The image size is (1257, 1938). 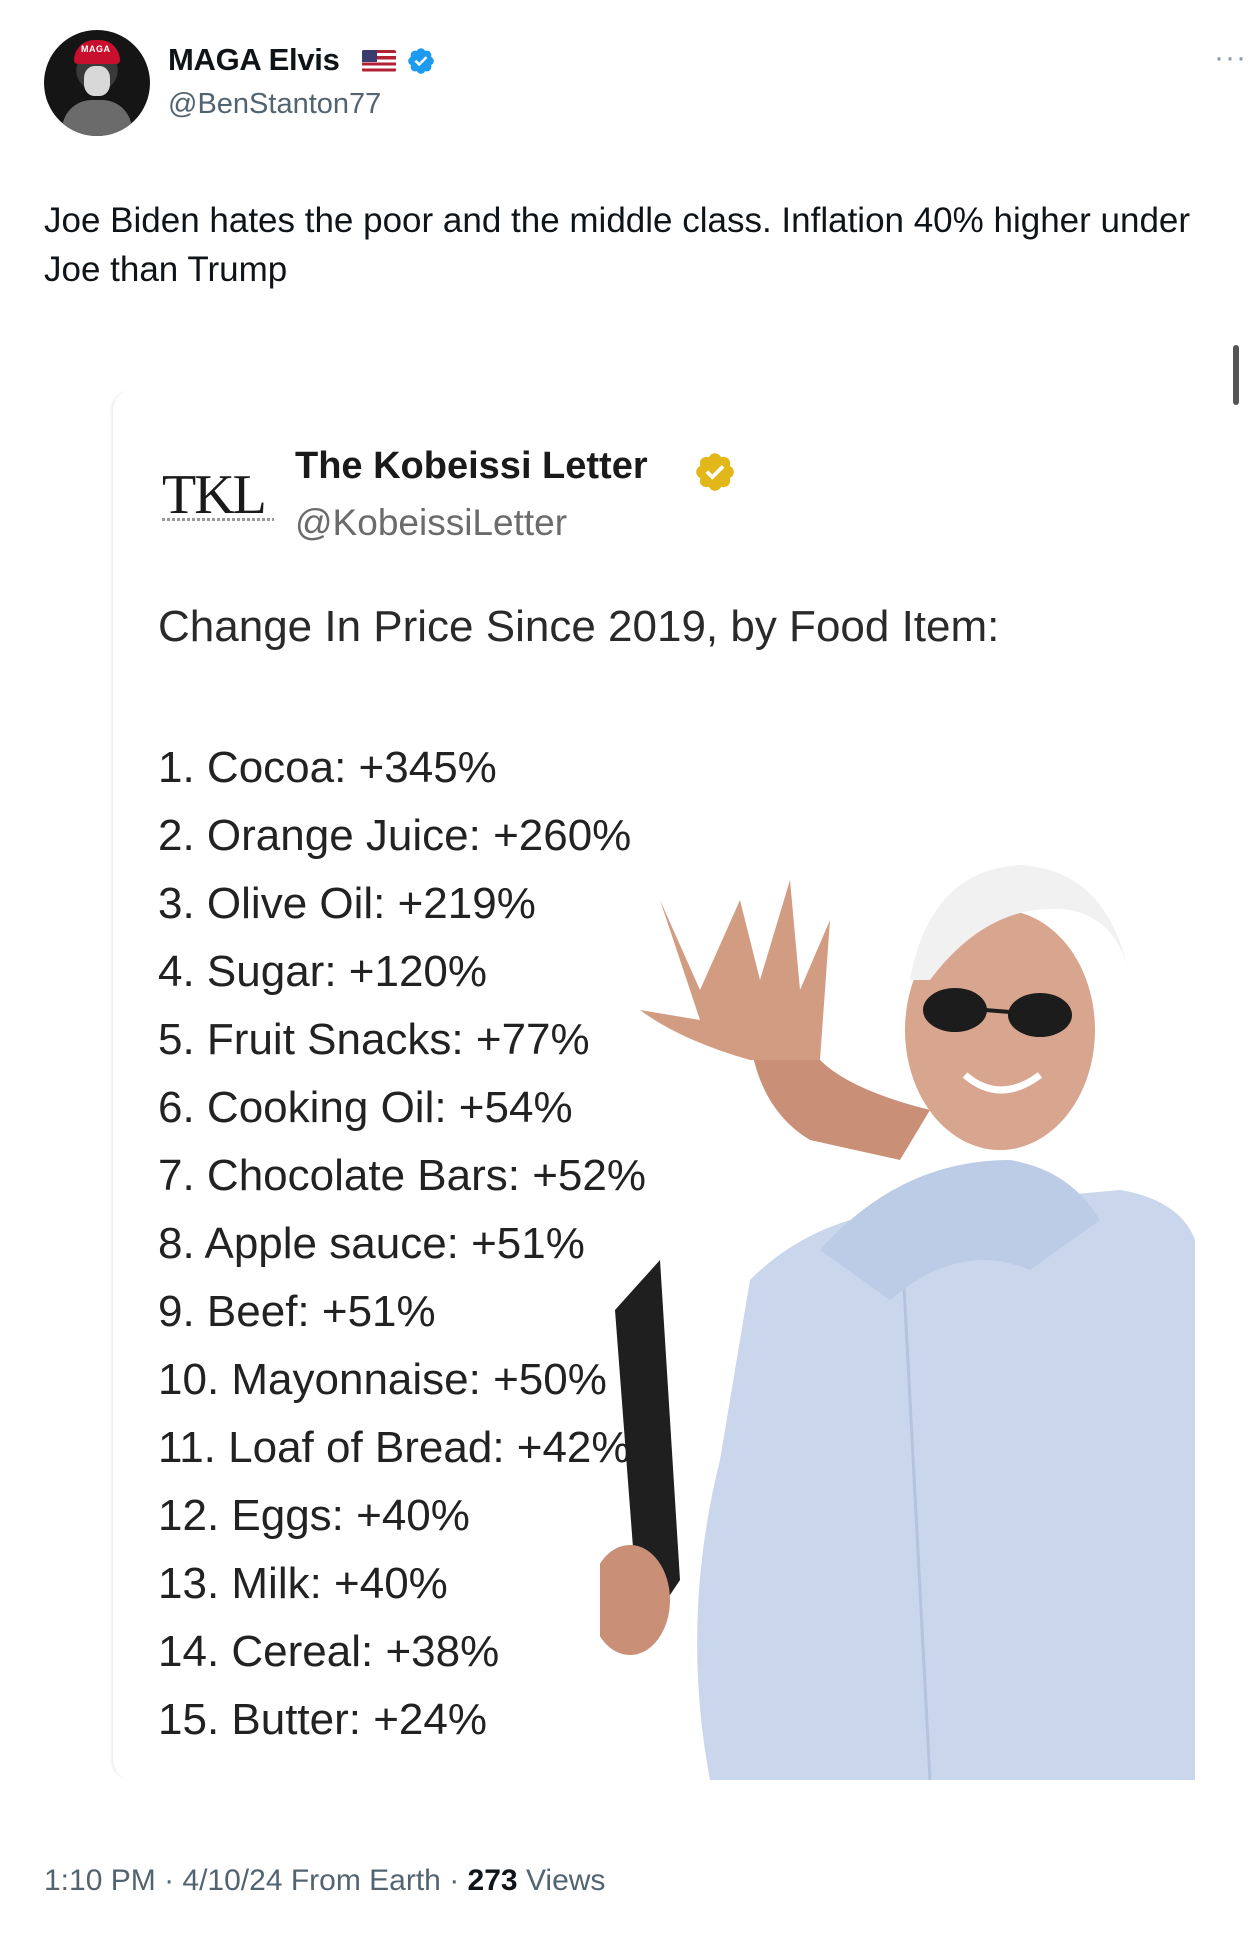 I want to click on us-flag-icon, so click(x=379, y=61).